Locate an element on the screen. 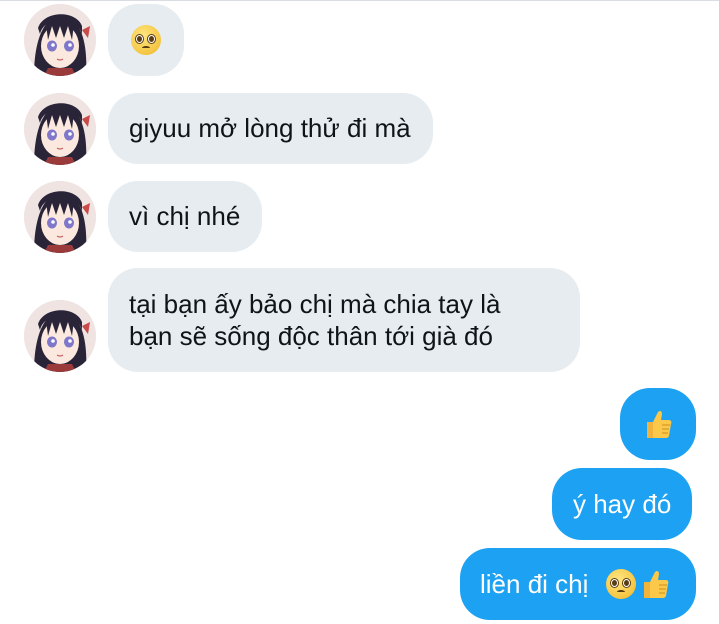  message-bubble-outgoing: ý hay đó is located at coordinates (622, 504).